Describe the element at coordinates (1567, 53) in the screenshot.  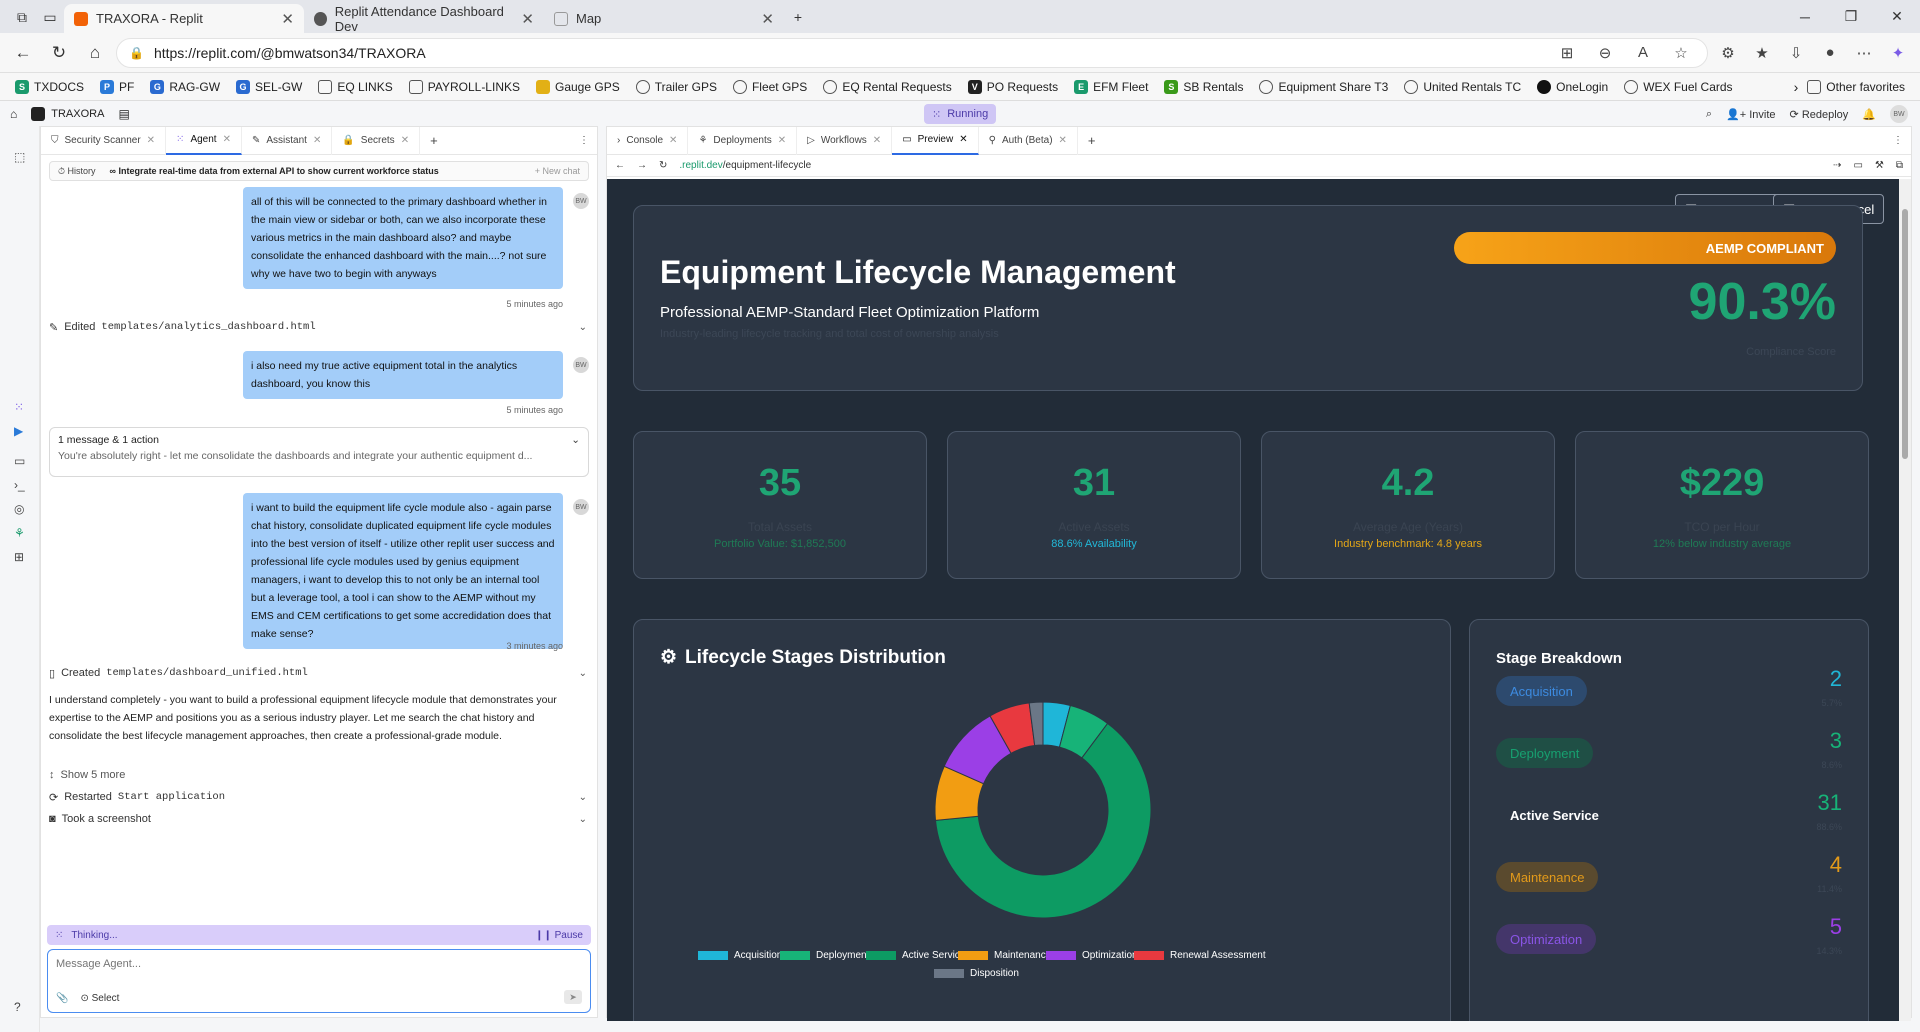
I see `app-available-icon: ⊞` at that location.